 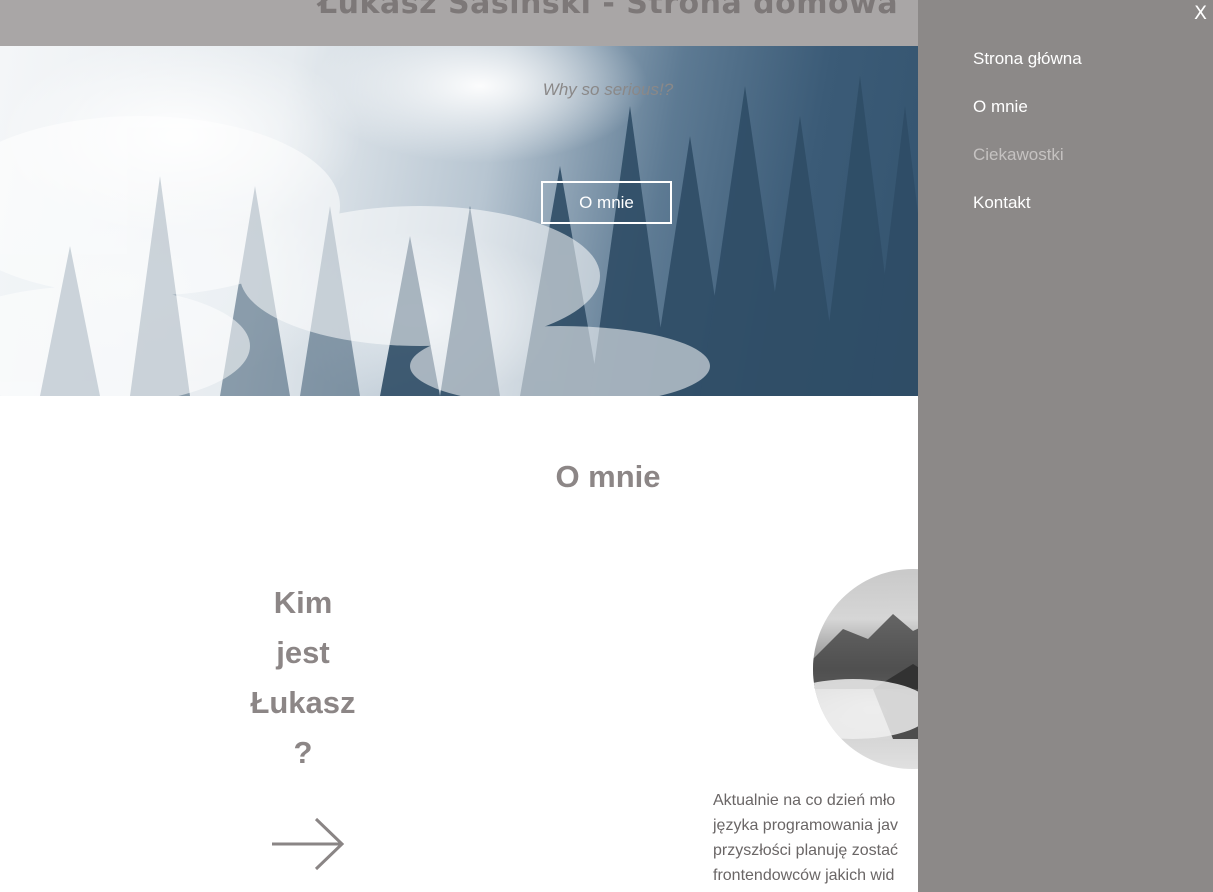 What do you see at coordinates (805, 825) in the screenshot?
I see `about-text-line: języka programowania jav` at bounding box center [805, 825].